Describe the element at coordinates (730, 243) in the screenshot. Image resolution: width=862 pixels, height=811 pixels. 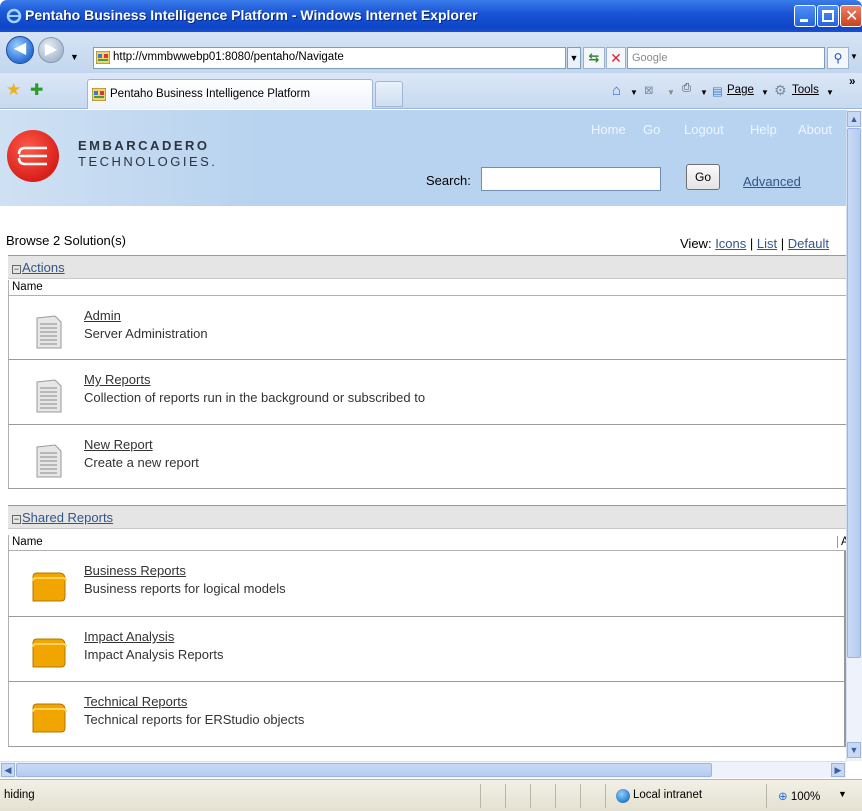
I see `view-icons-link: Icons` at that location.